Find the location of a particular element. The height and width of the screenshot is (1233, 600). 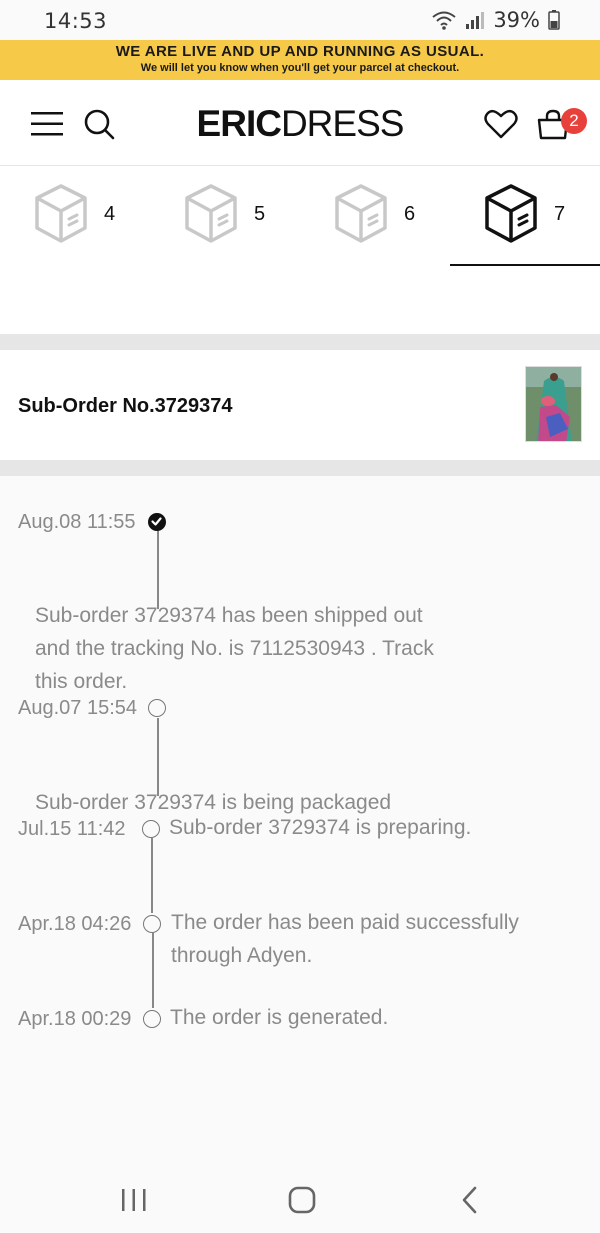

timeline-message: The order is generated. is located at coordinates (279, 1017).